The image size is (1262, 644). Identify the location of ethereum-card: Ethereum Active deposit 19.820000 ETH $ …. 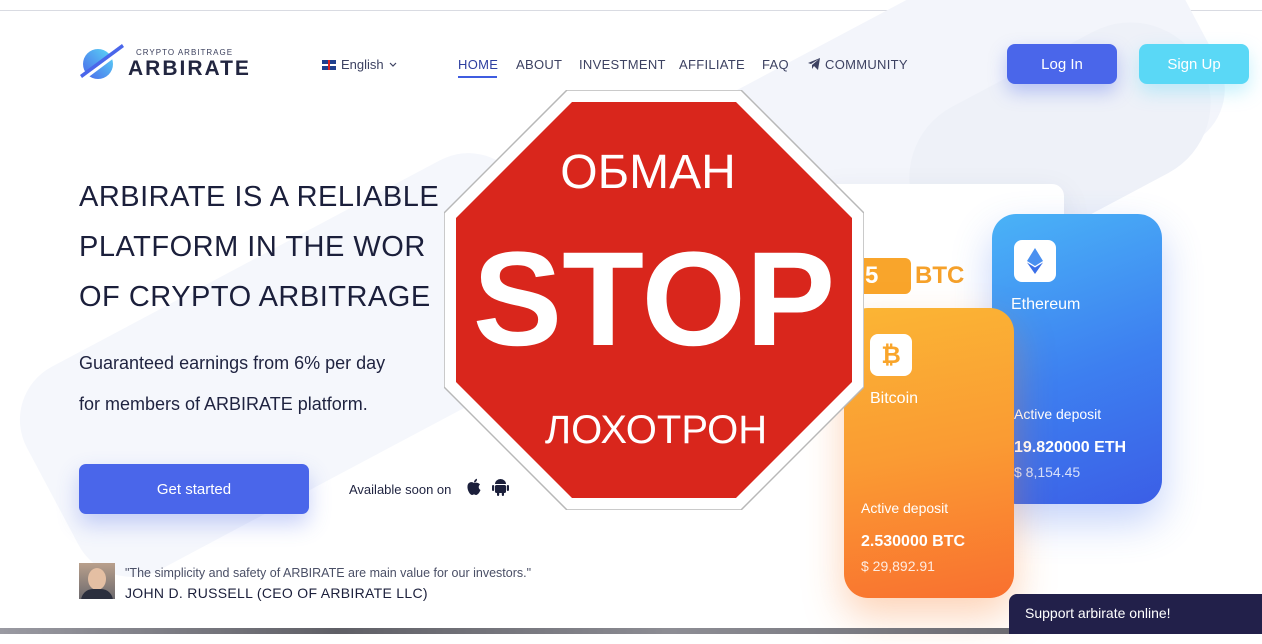
(1077, 359).